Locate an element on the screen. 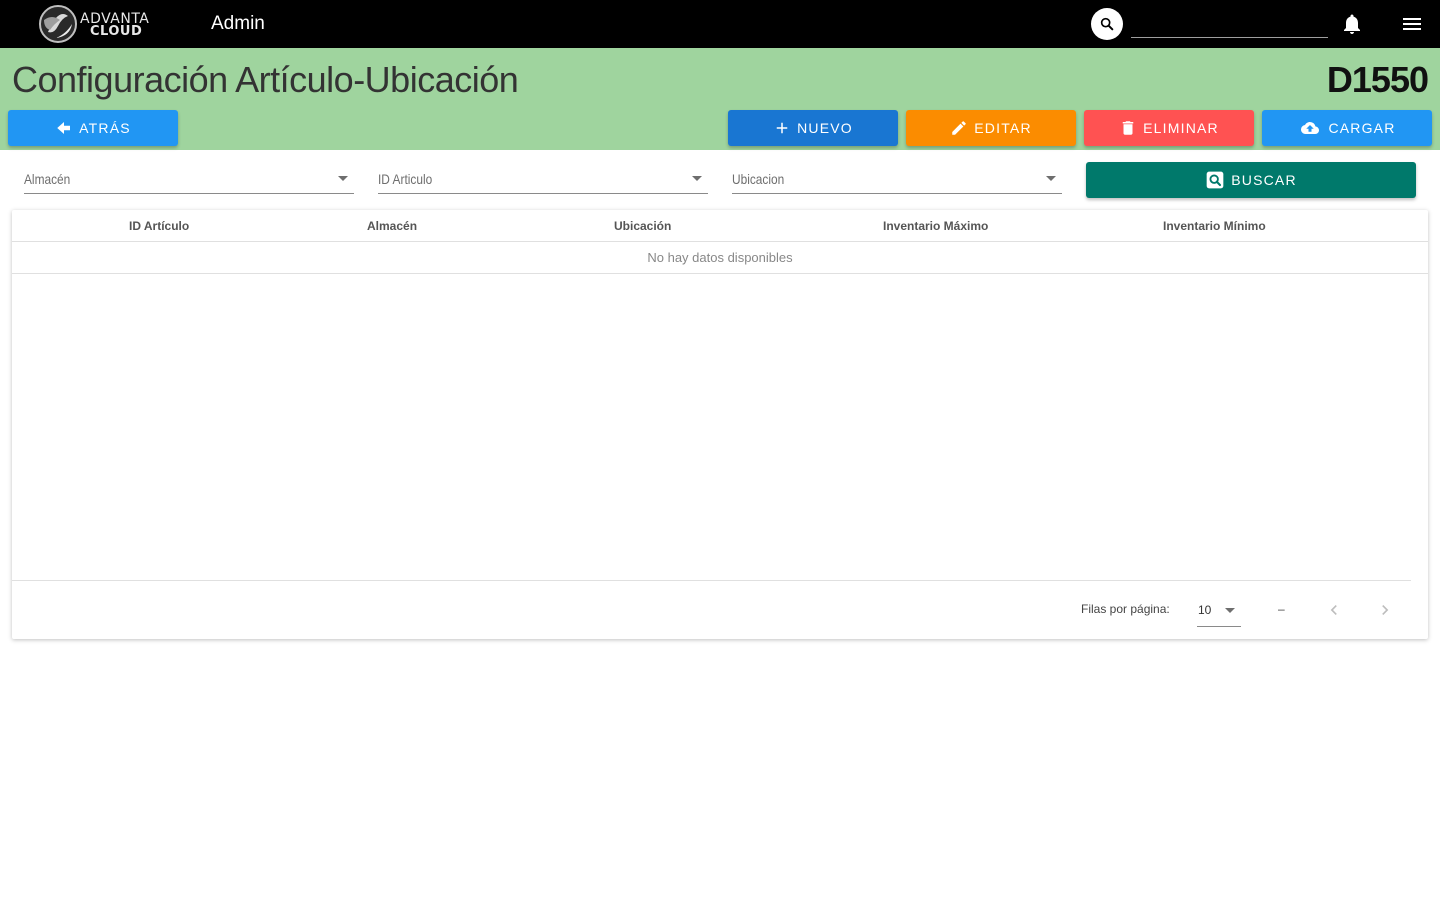 The height and width of the screenshot is (900, 1440). menu-button is located at coordinates (1412, 24).